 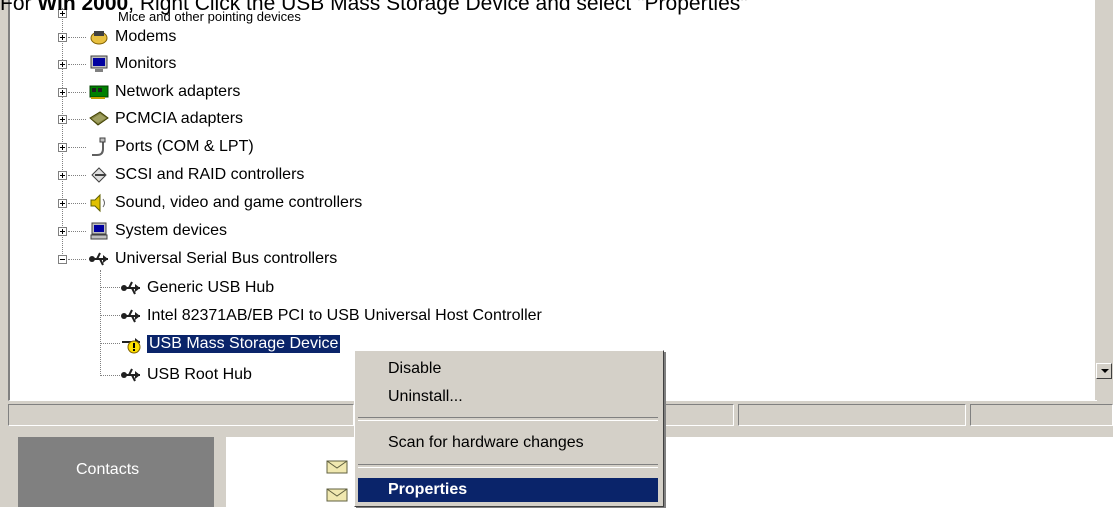 I want to click on tree-item-label: Ports (COM & LPT), so click(x=184, y=146).